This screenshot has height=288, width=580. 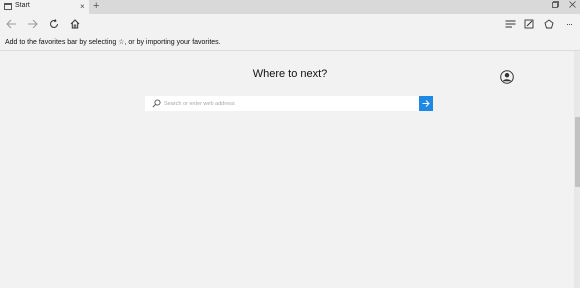 What do you see at coordinates (569, 24) in the screenshot?
I see `more-button: ···` at bounding box center [569, 24].